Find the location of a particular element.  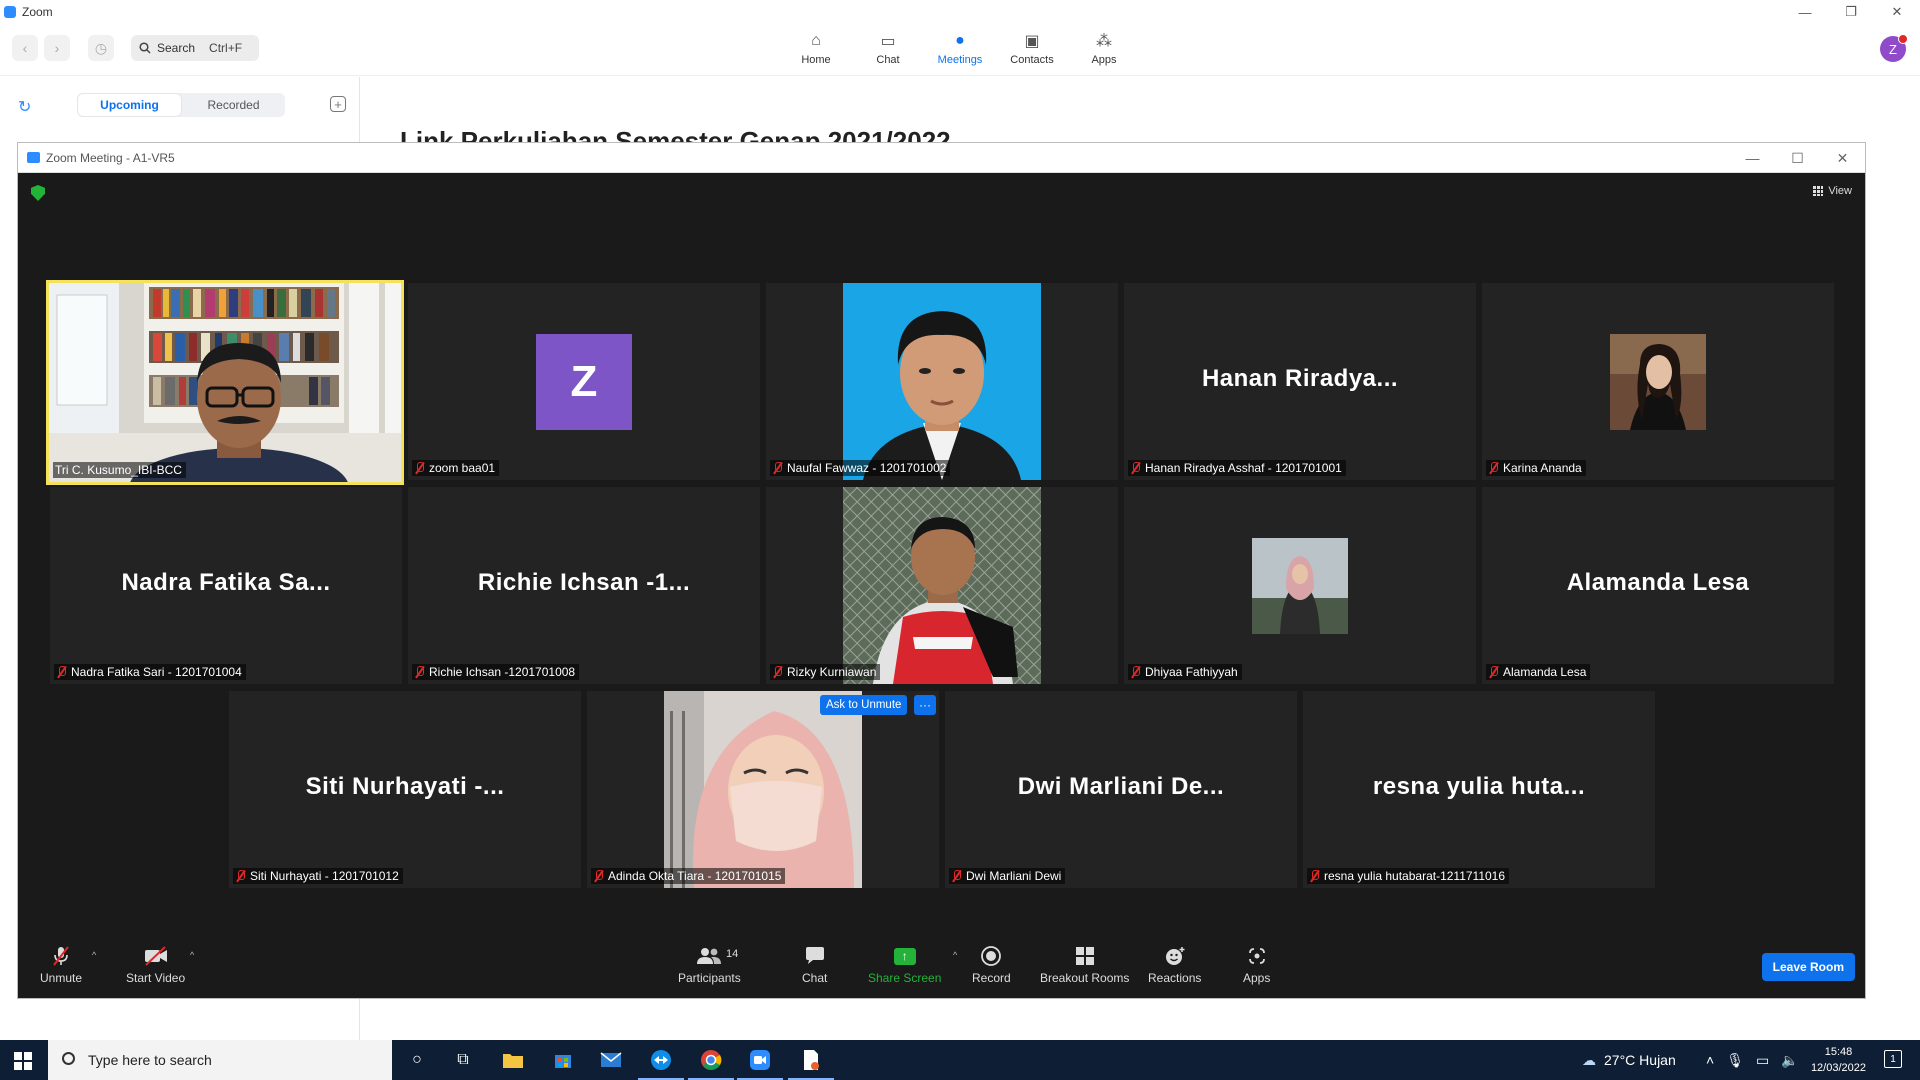

zoom-taskbar-icon is located at coordinates (760, 1064).